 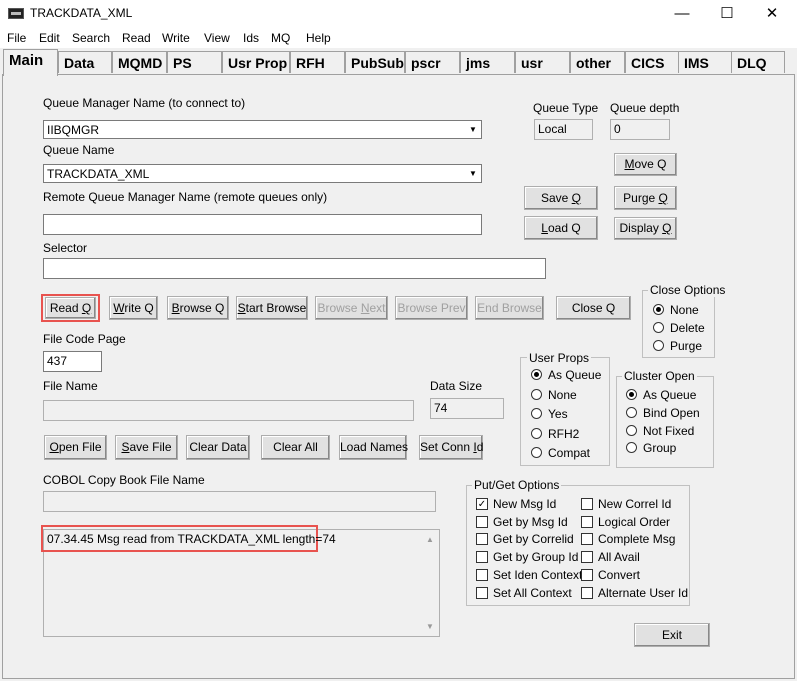 I want to click on close-delete-radio, so click(x=658, y=327).